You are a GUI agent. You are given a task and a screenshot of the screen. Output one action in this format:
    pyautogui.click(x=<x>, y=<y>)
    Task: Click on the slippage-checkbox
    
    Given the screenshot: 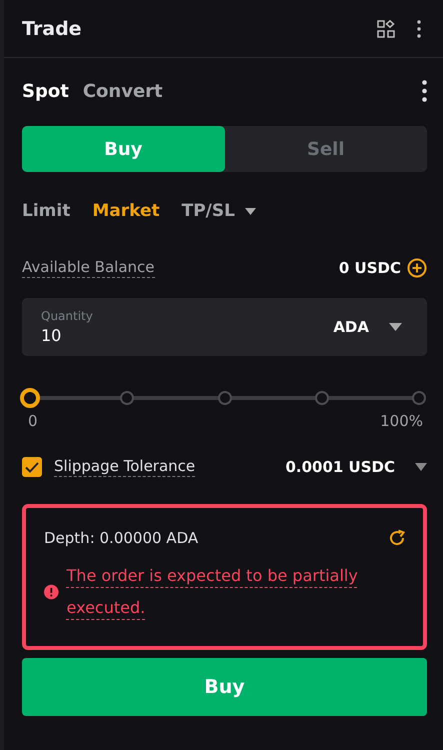 What is the action you would take?
    pyautogui.click(x=32, y=467)
    